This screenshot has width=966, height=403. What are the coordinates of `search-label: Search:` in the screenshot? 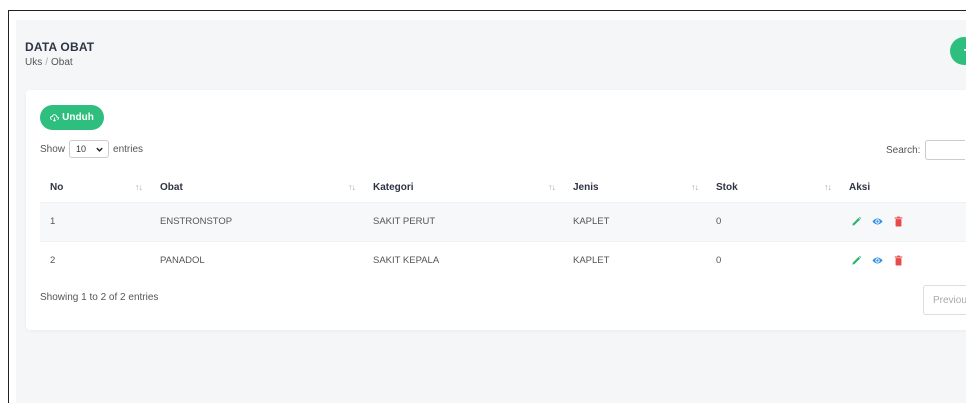 It's located at (903, 150).